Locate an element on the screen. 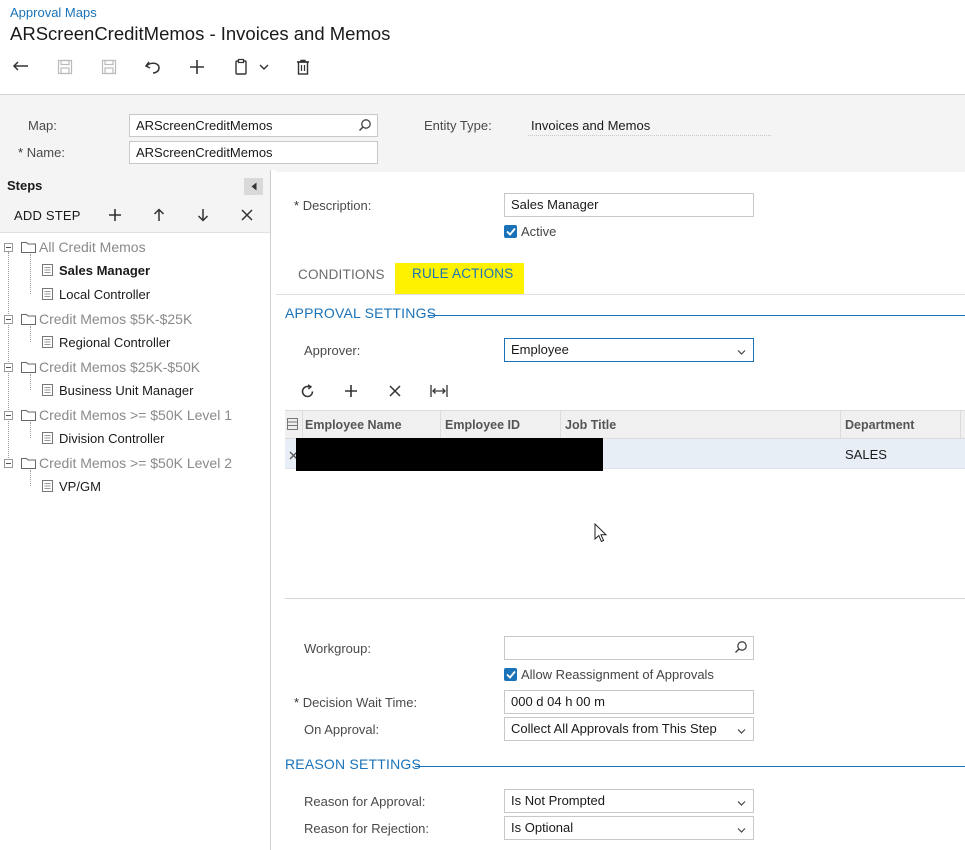 The height and width of the screenshot is (850, 965). name-label: * Name: is located at coordinates (41, 152).